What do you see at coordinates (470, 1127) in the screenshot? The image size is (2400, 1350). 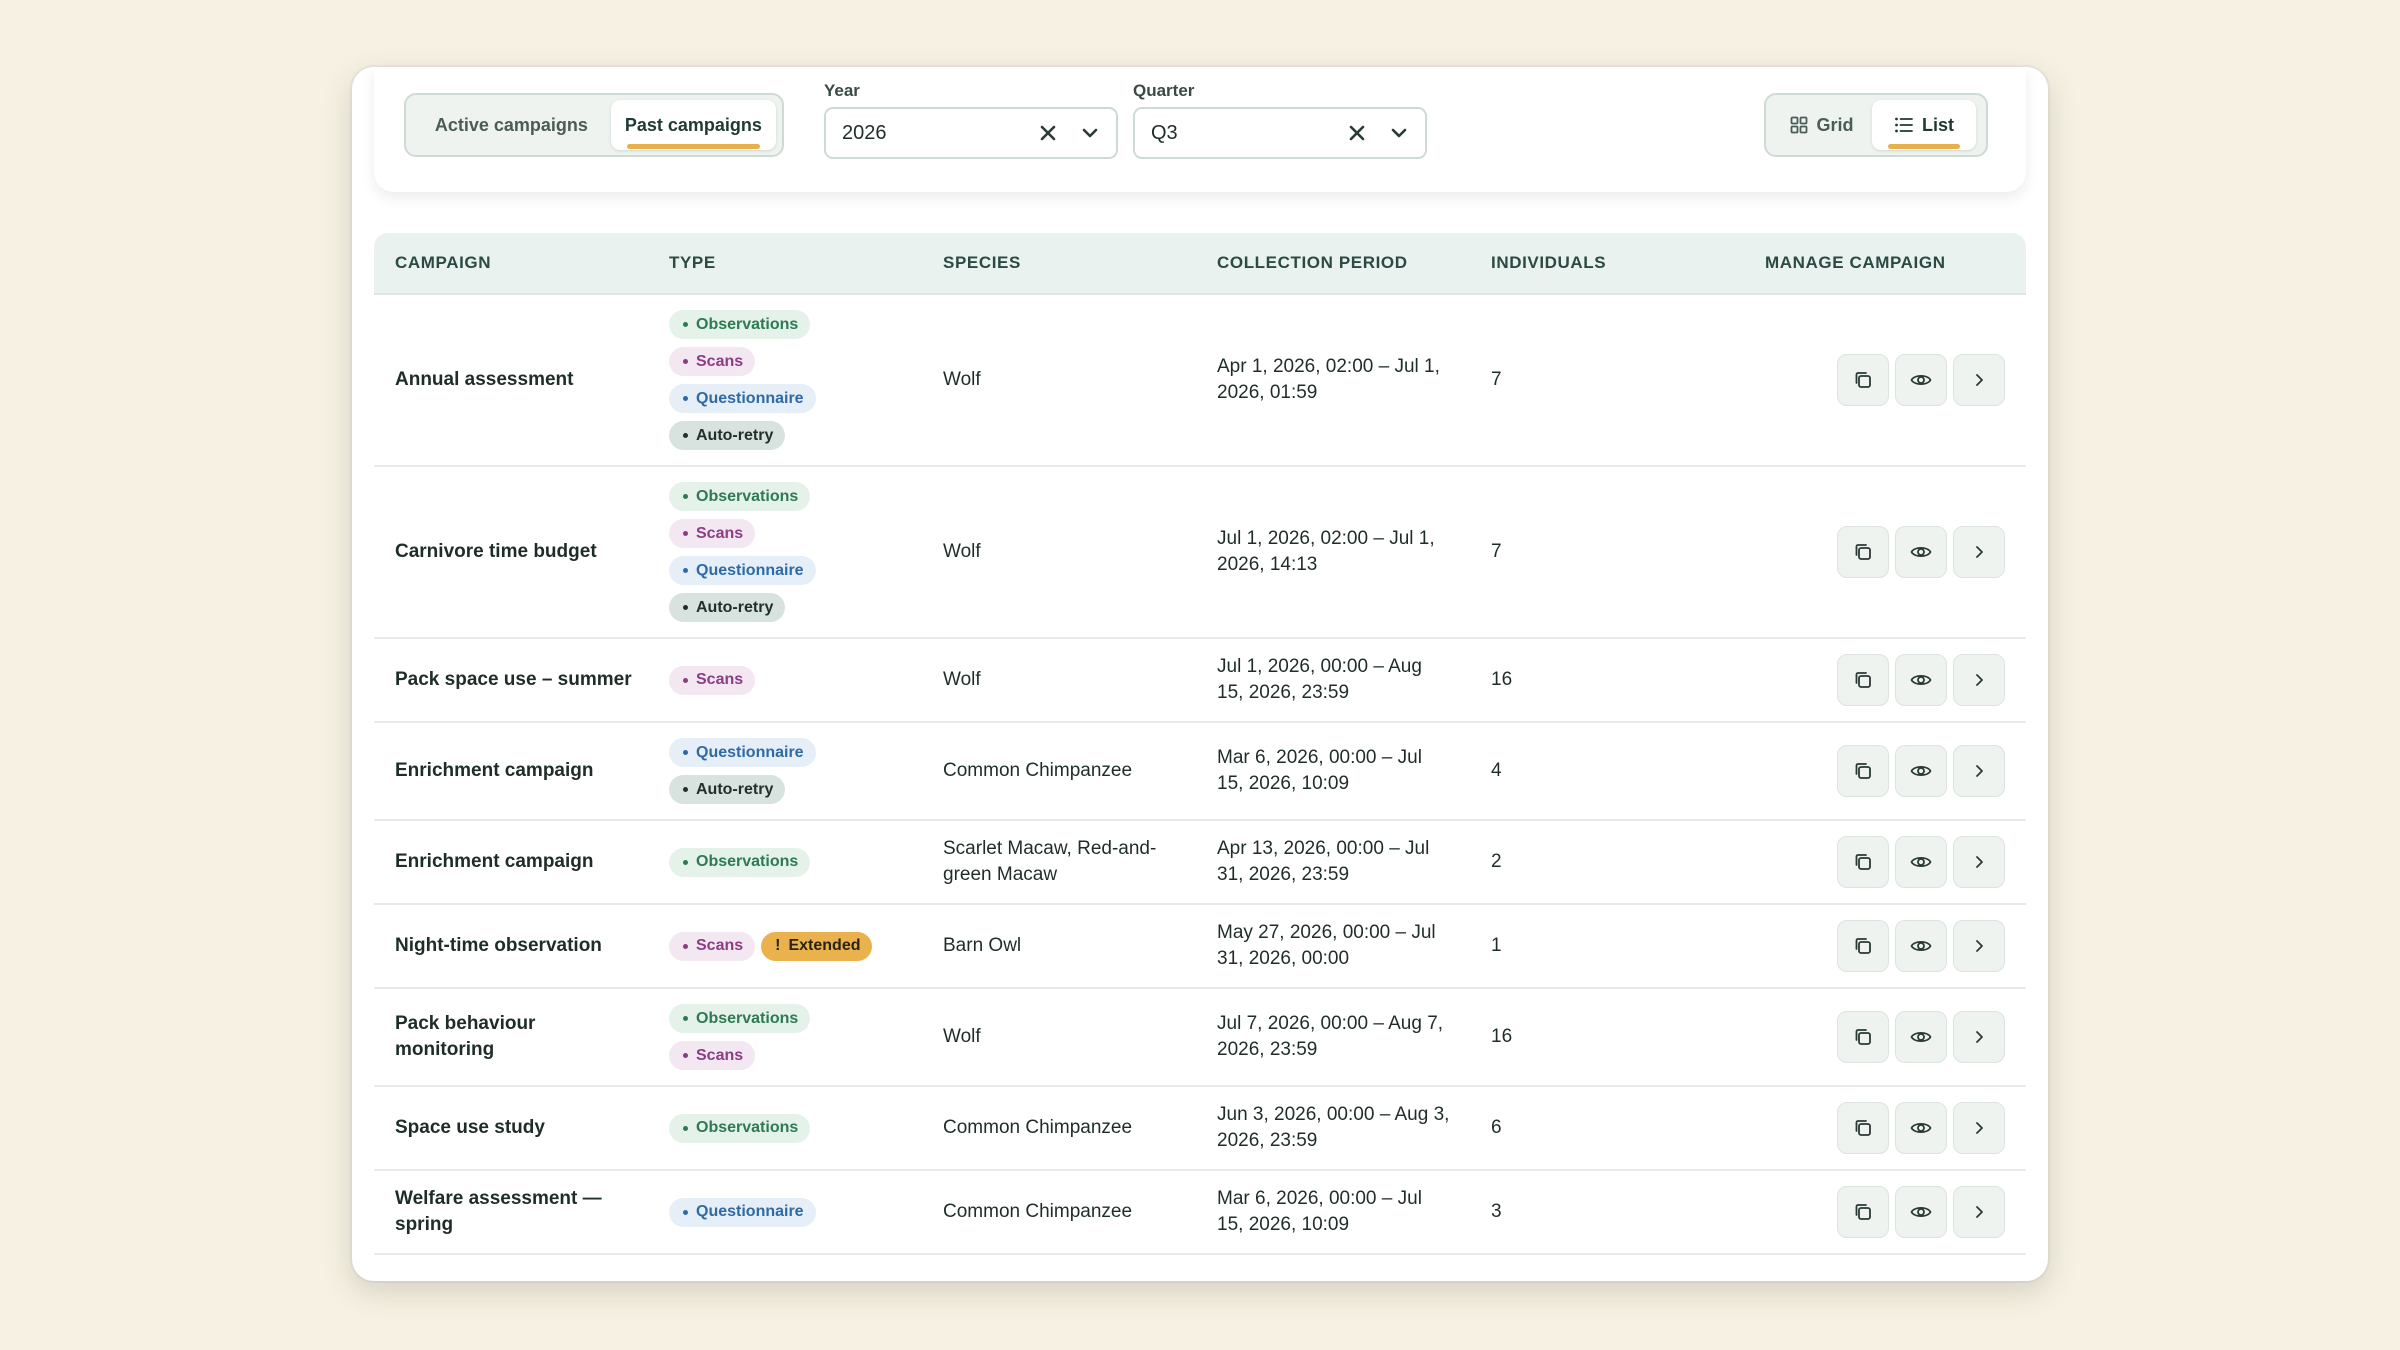 I see `campaign-name: Space use study` at bounding box center [470, 1127].